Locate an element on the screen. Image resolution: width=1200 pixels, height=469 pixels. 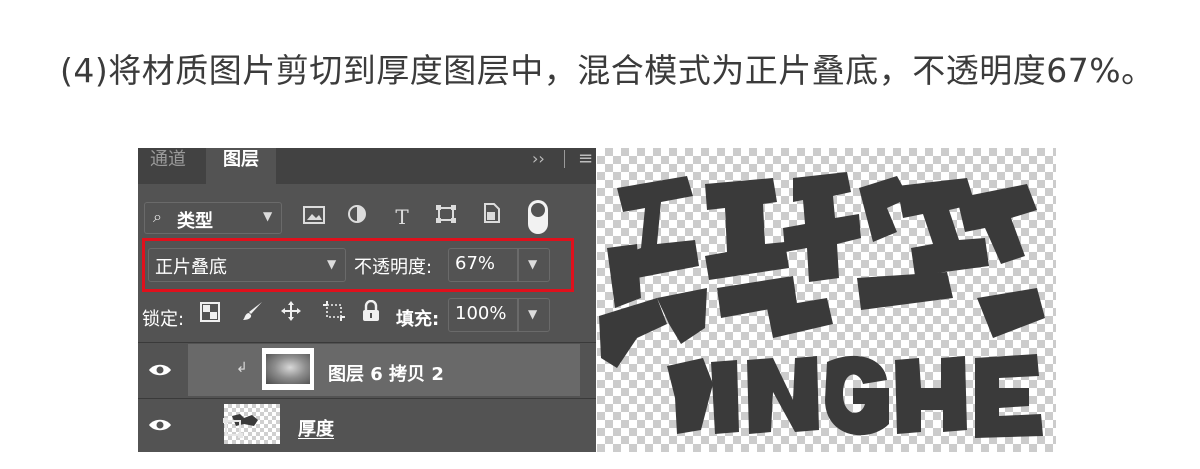
fill-input: 100% is located at coordinates (483, 315).